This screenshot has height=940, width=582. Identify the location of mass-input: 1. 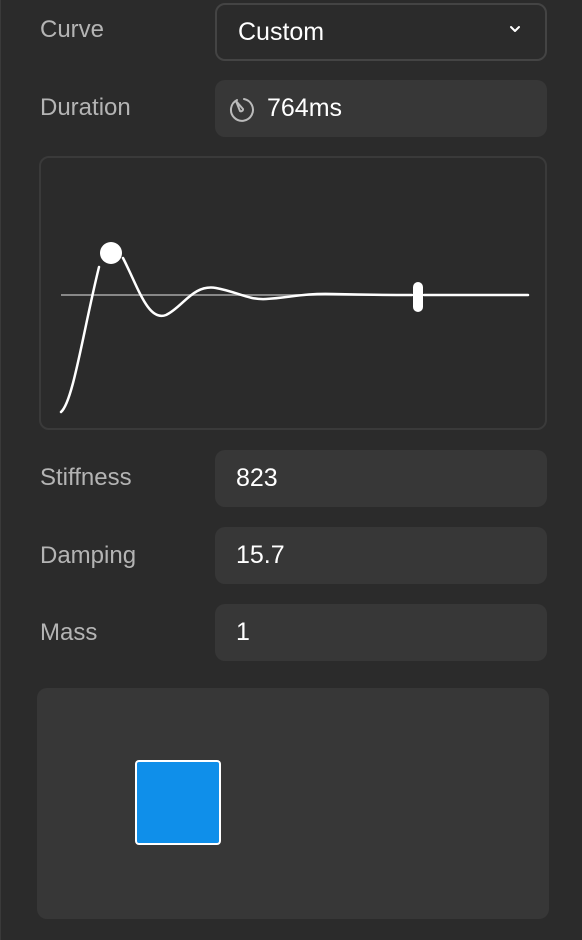
(381, 632).